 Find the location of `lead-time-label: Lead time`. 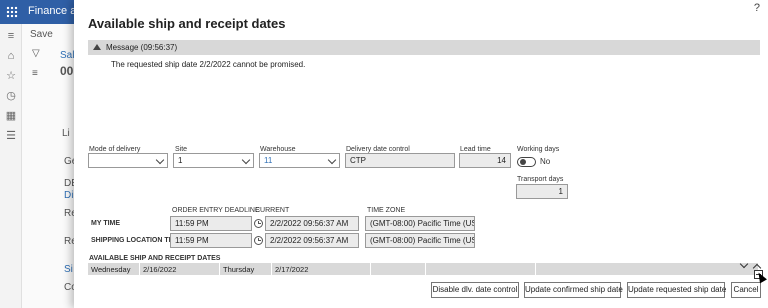

lead-time-label: Lead time is located at coordinates (475, 149).